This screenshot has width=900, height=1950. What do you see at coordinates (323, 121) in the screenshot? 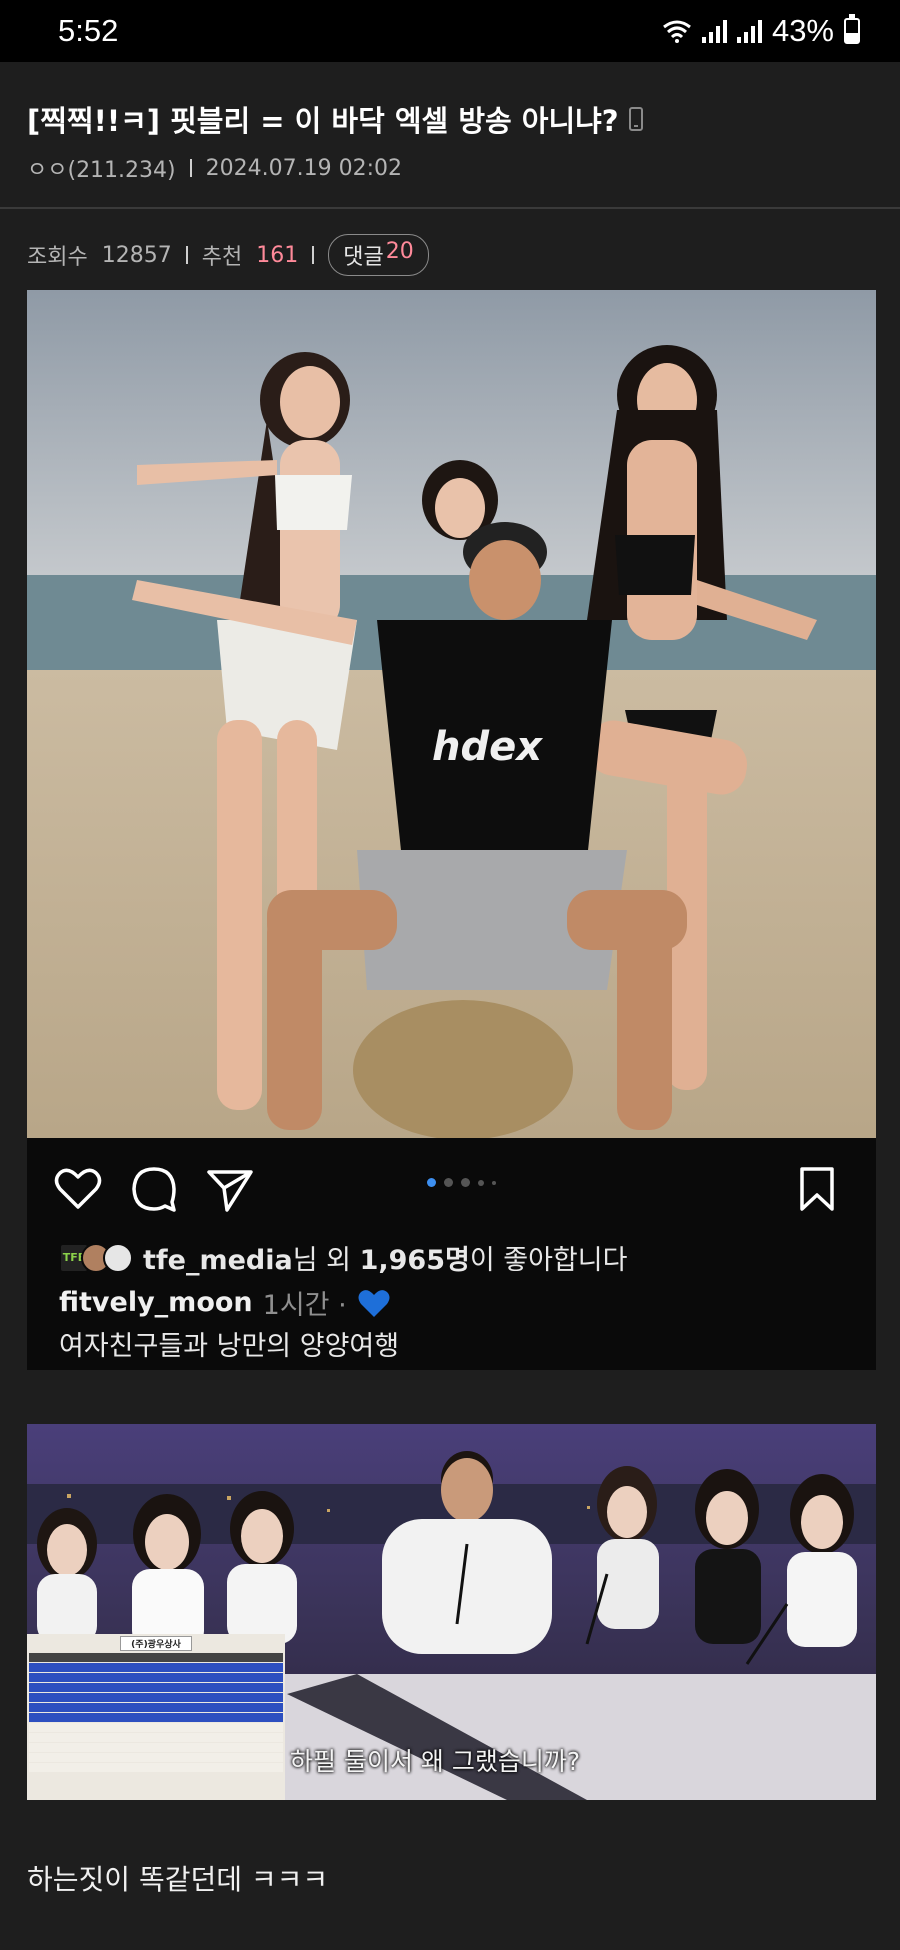
I see `post-title-text: [찍찍!!ㅋ] 핏블리 = 이 바닥 엑셀 방송 아니냐?` at bounding box center [323, 121].